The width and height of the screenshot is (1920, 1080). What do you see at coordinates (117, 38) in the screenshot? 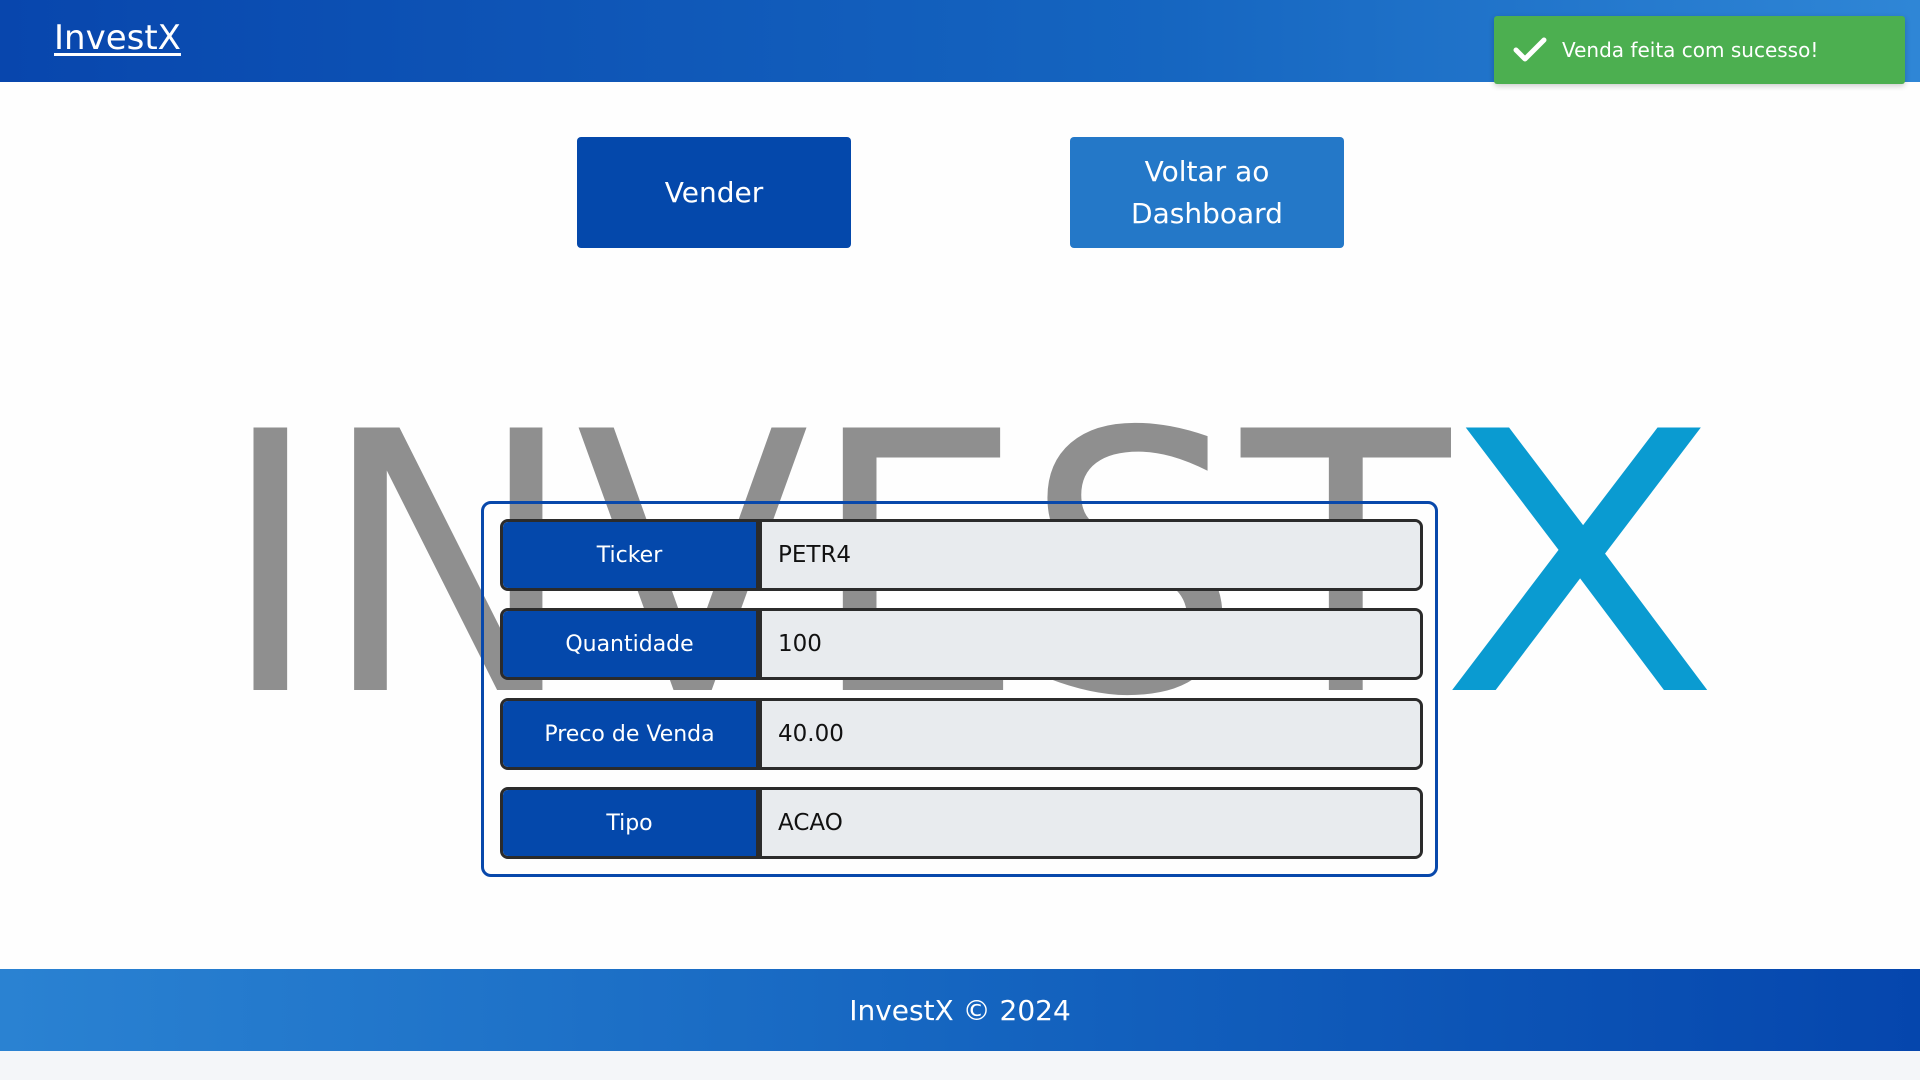
I see `brand-link: InvestX` at bounding box center [117, 38].